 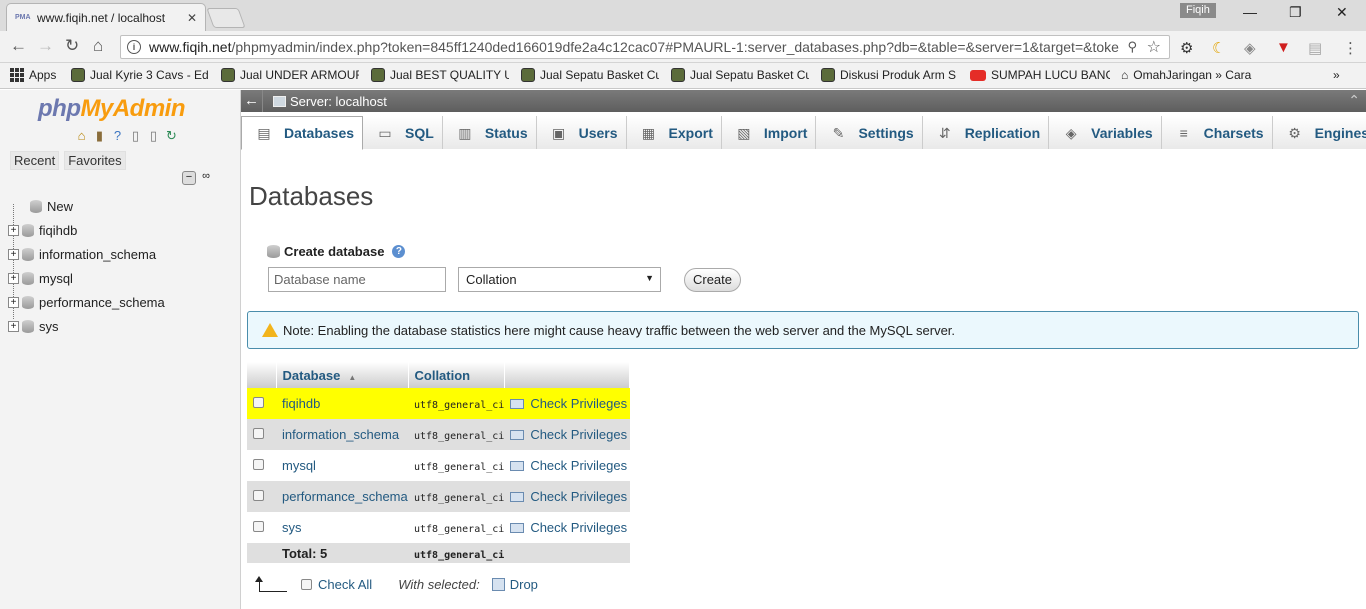 What do you see at coordinates (1283, 47) in the screenshot?
I see `shield-extension-icon: ▼` at bounding box center [1283, 47].